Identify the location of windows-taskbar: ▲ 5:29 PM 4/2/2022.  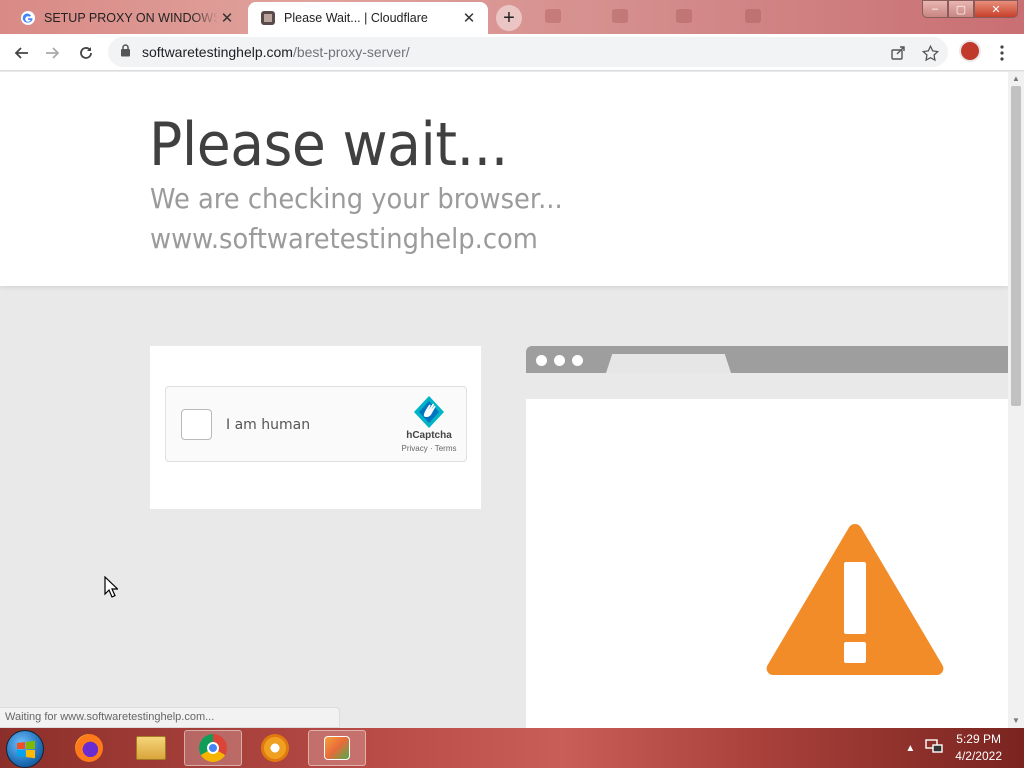
(512, 748).